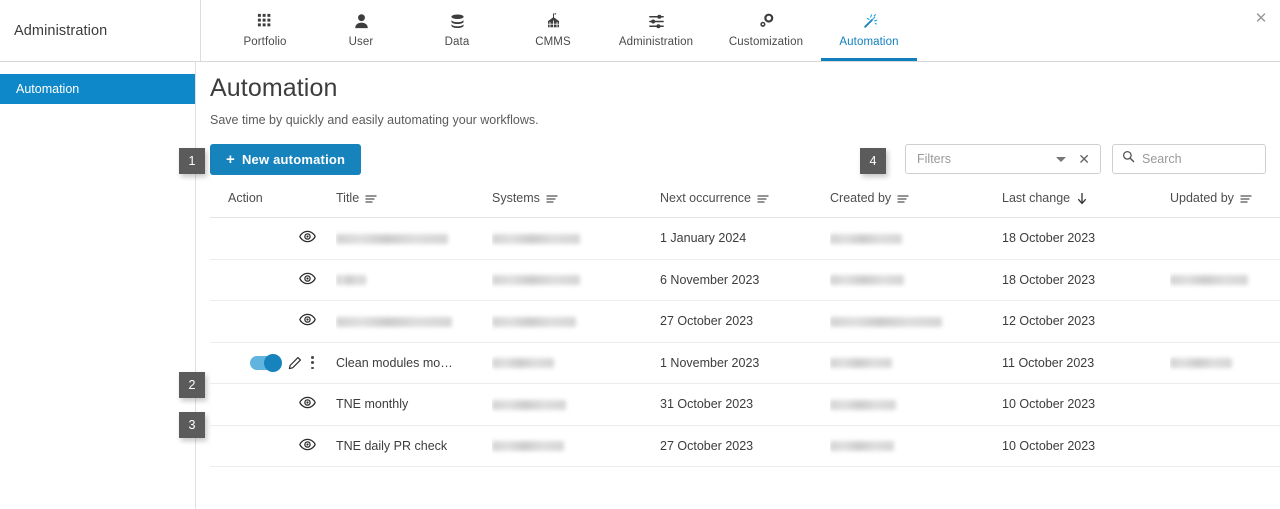 This screenshot has width=1280, height=509. I want to click on clear-filters-icon: ✕, so click(1084, 159).